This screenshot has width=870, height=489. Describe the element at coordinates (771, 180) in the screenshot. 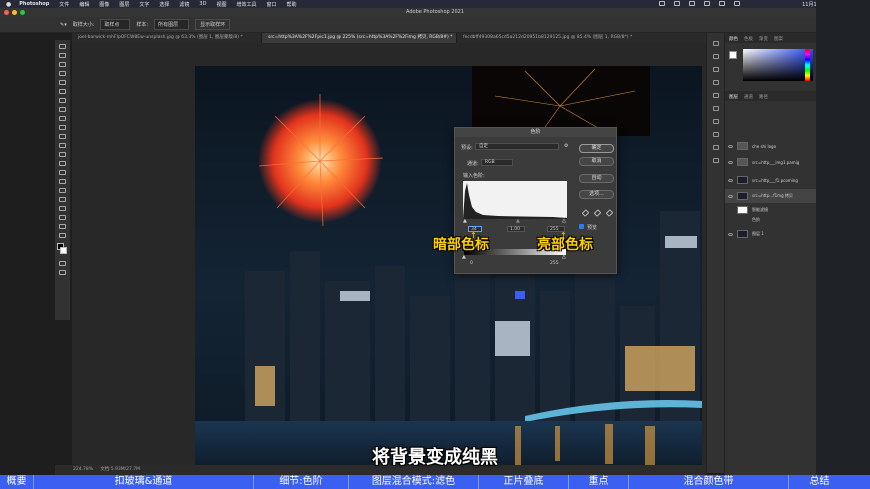

I see `layer-row: src=http___f1.pcoming` at that location.